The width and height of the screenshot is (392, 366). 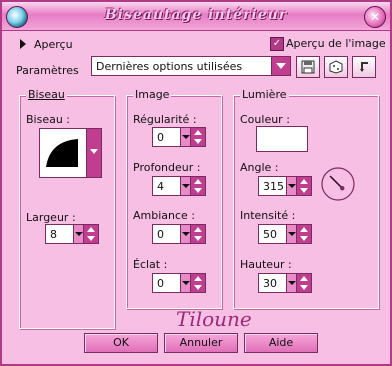 What do you see at coordinates (285, 234) in the screenshot?
I see `intensite-spinner: 50` at bounding box center [285, 234].